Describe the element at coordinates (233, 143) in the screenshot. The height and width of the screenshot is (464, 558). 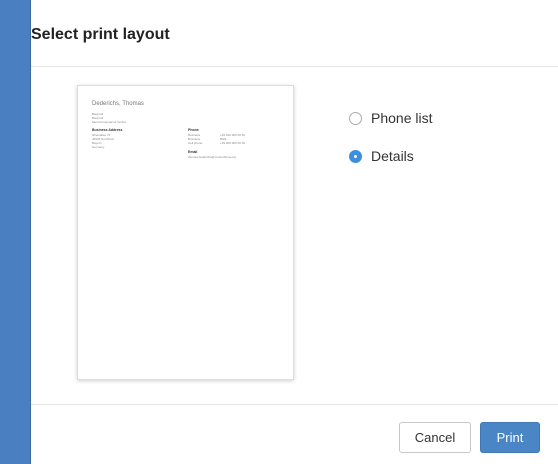
I see `preview-phone-value: +49 000 000 00 00` at that location.